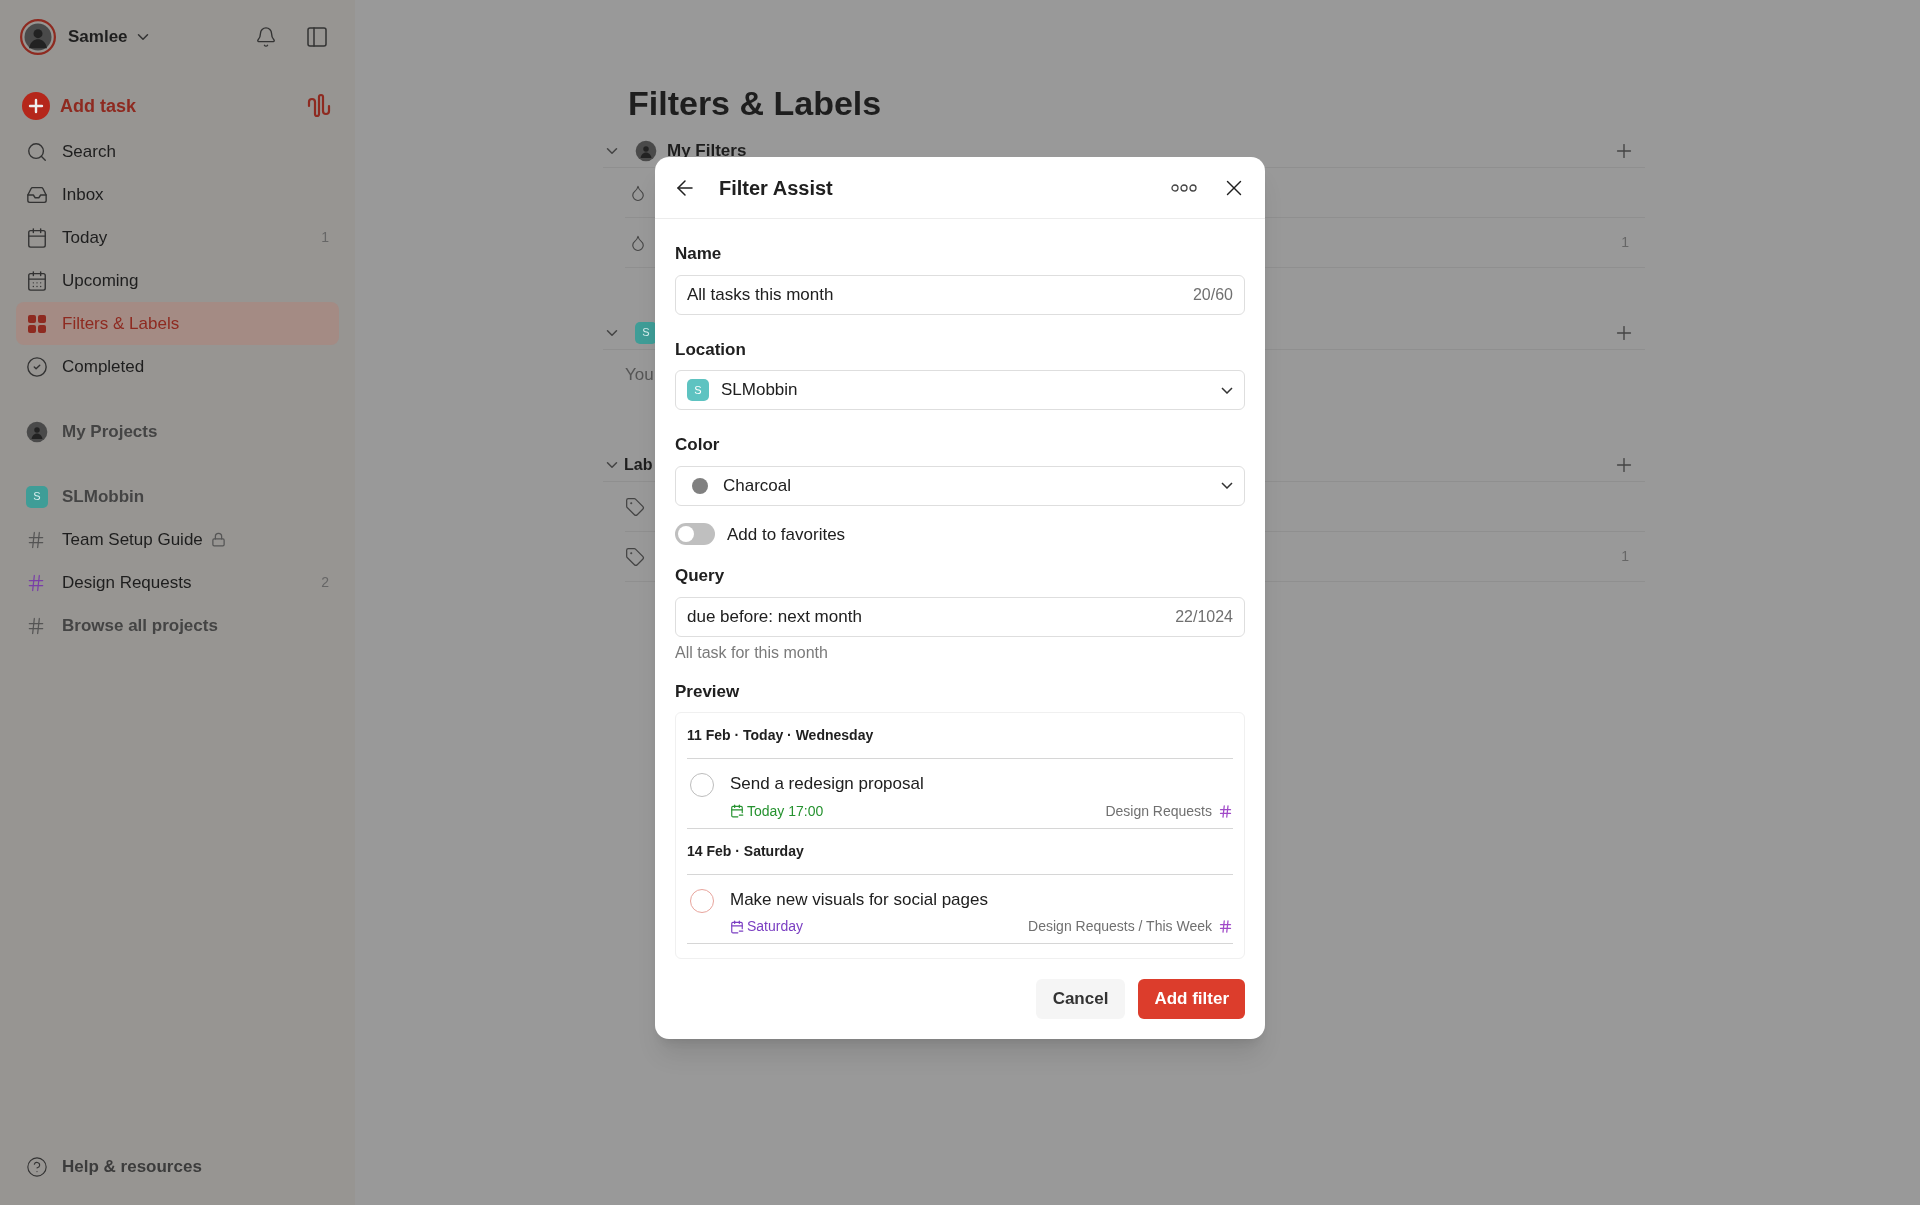 The width and height of the screenshot is (1920, 1205). What do you see at coordinates (317, 37) in the screenshot?
I see `sidebar-toggle-icon` at bounding box center [317, 37].